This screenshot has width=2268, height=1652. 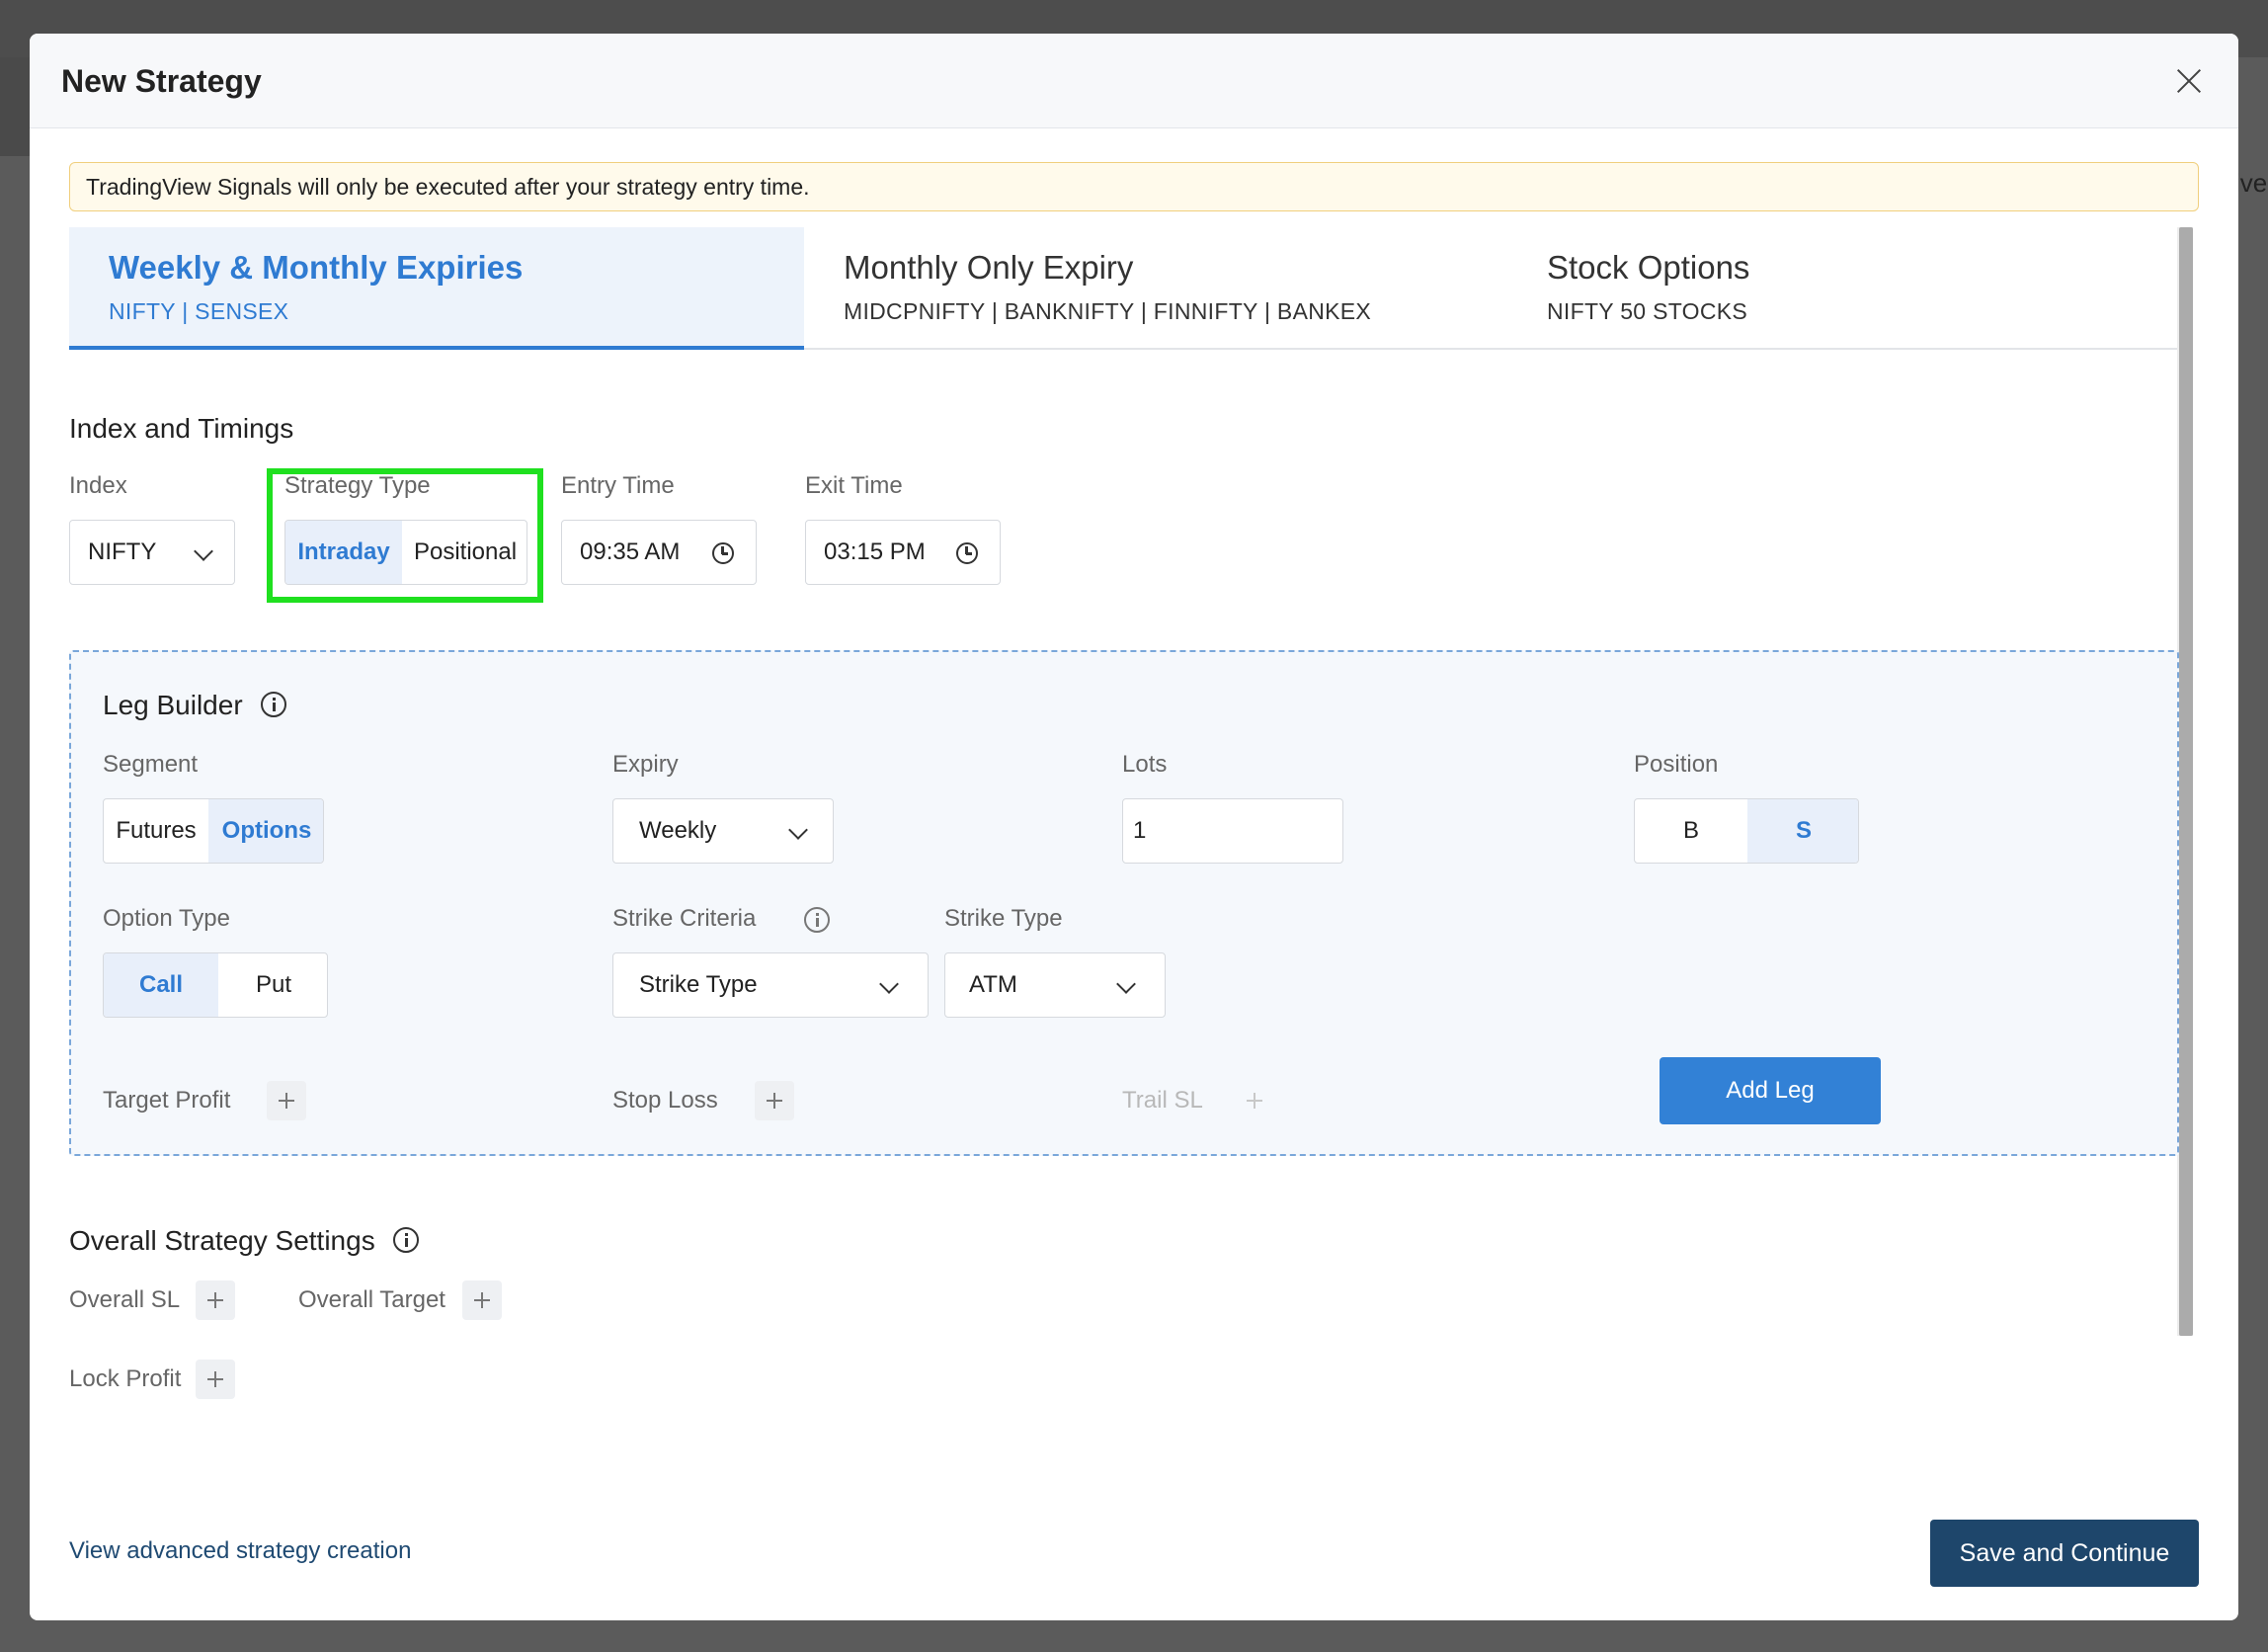 I want to click on background-text: ive, so click(x=2251, y=183).